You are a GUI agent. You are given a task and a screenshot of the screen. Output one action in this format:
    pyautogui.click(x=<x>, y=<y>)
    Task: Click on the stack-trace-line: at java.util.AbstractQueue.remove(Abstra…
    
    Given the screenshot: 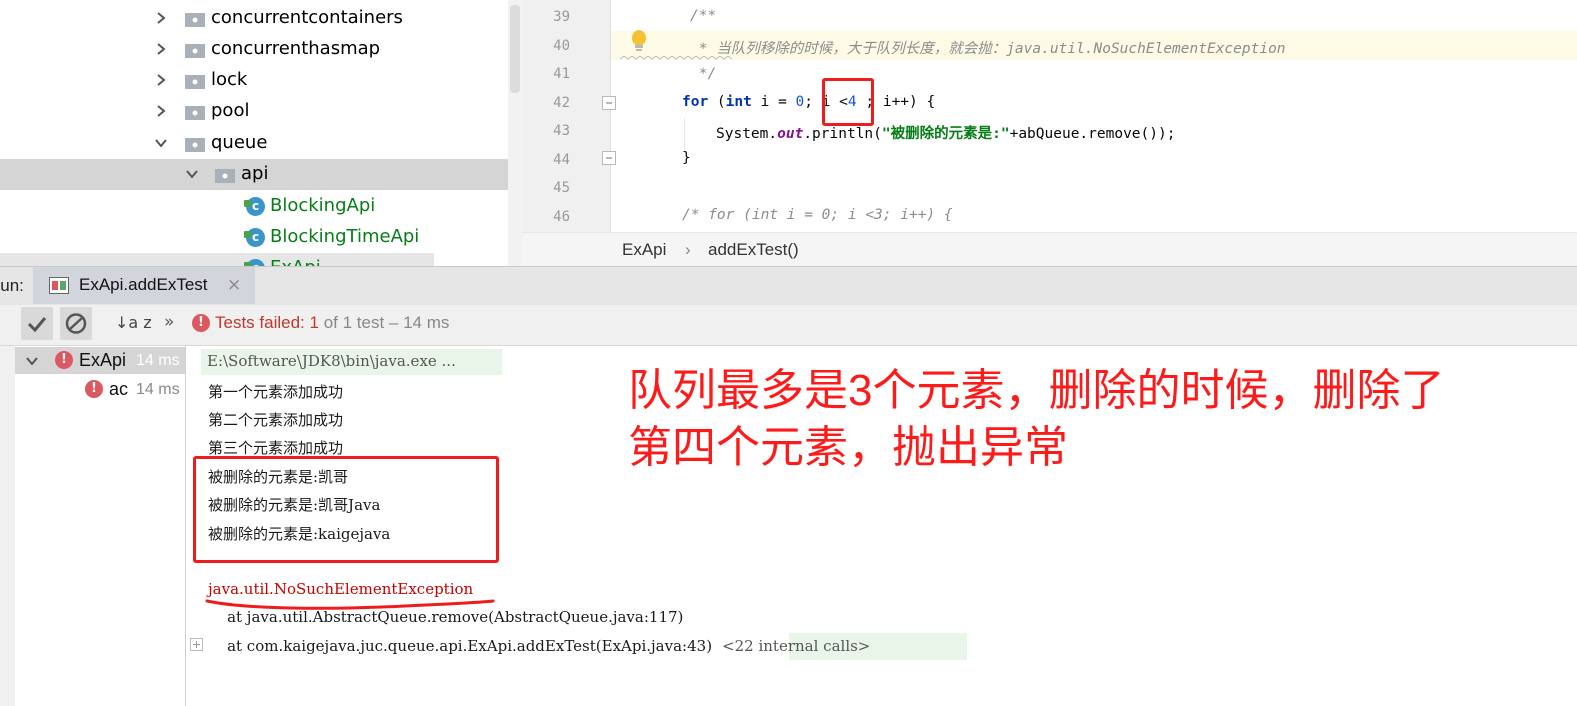 What is the action you would take?
    pyautogui.click(x=446, y=617)
    